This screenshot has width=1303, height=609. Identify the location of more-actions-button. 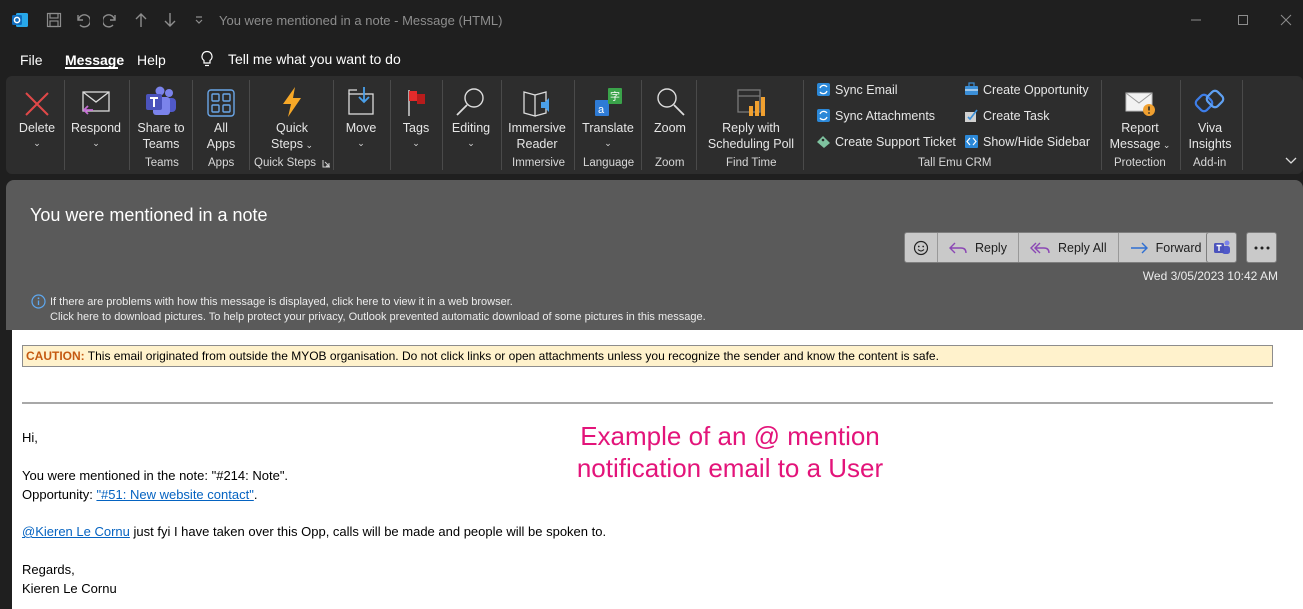
(1261, 247).